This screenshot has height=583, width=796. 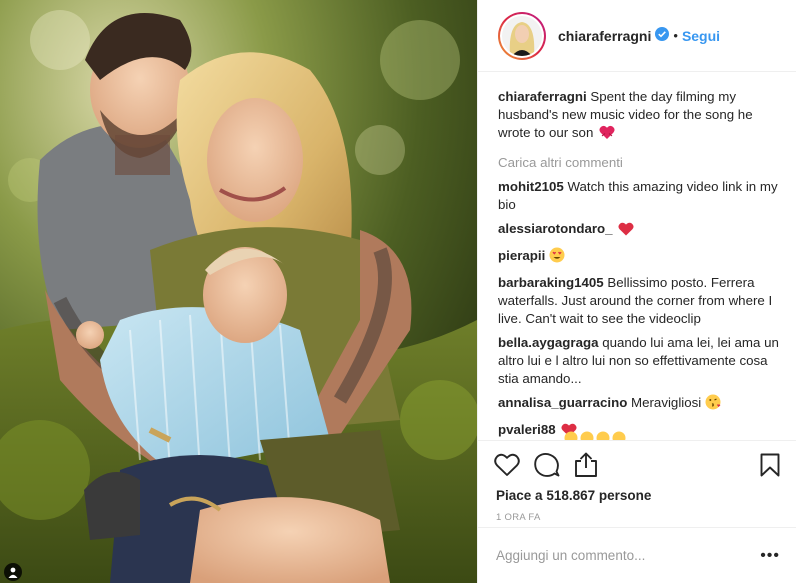 I want to click on follow-button: Segui, so click(x=701, y=36).